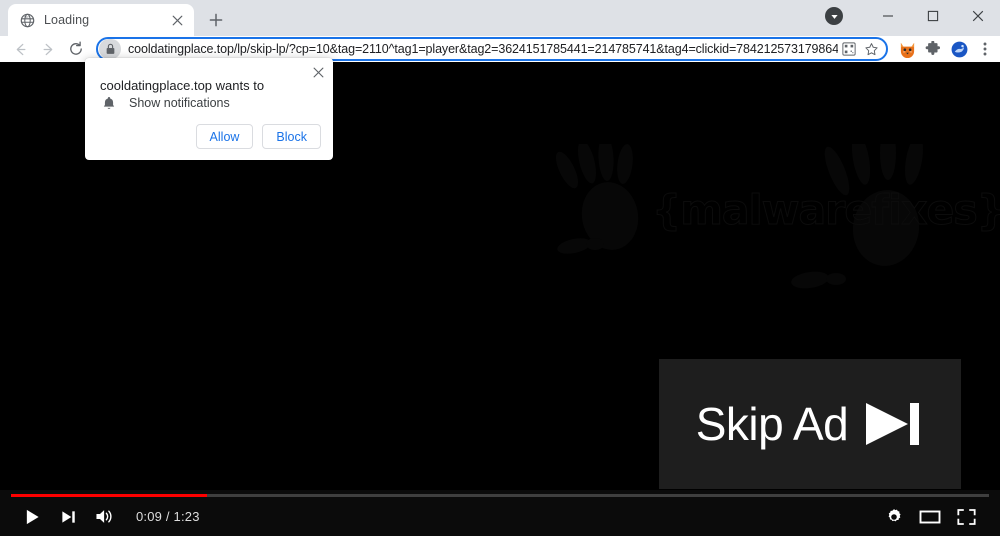 The width and height of the screenshot is (1000, 536). Describe the element at coordinates (258, 136) in the screenshot. I see `permission-dialog-actions: Allow Block` at that location.